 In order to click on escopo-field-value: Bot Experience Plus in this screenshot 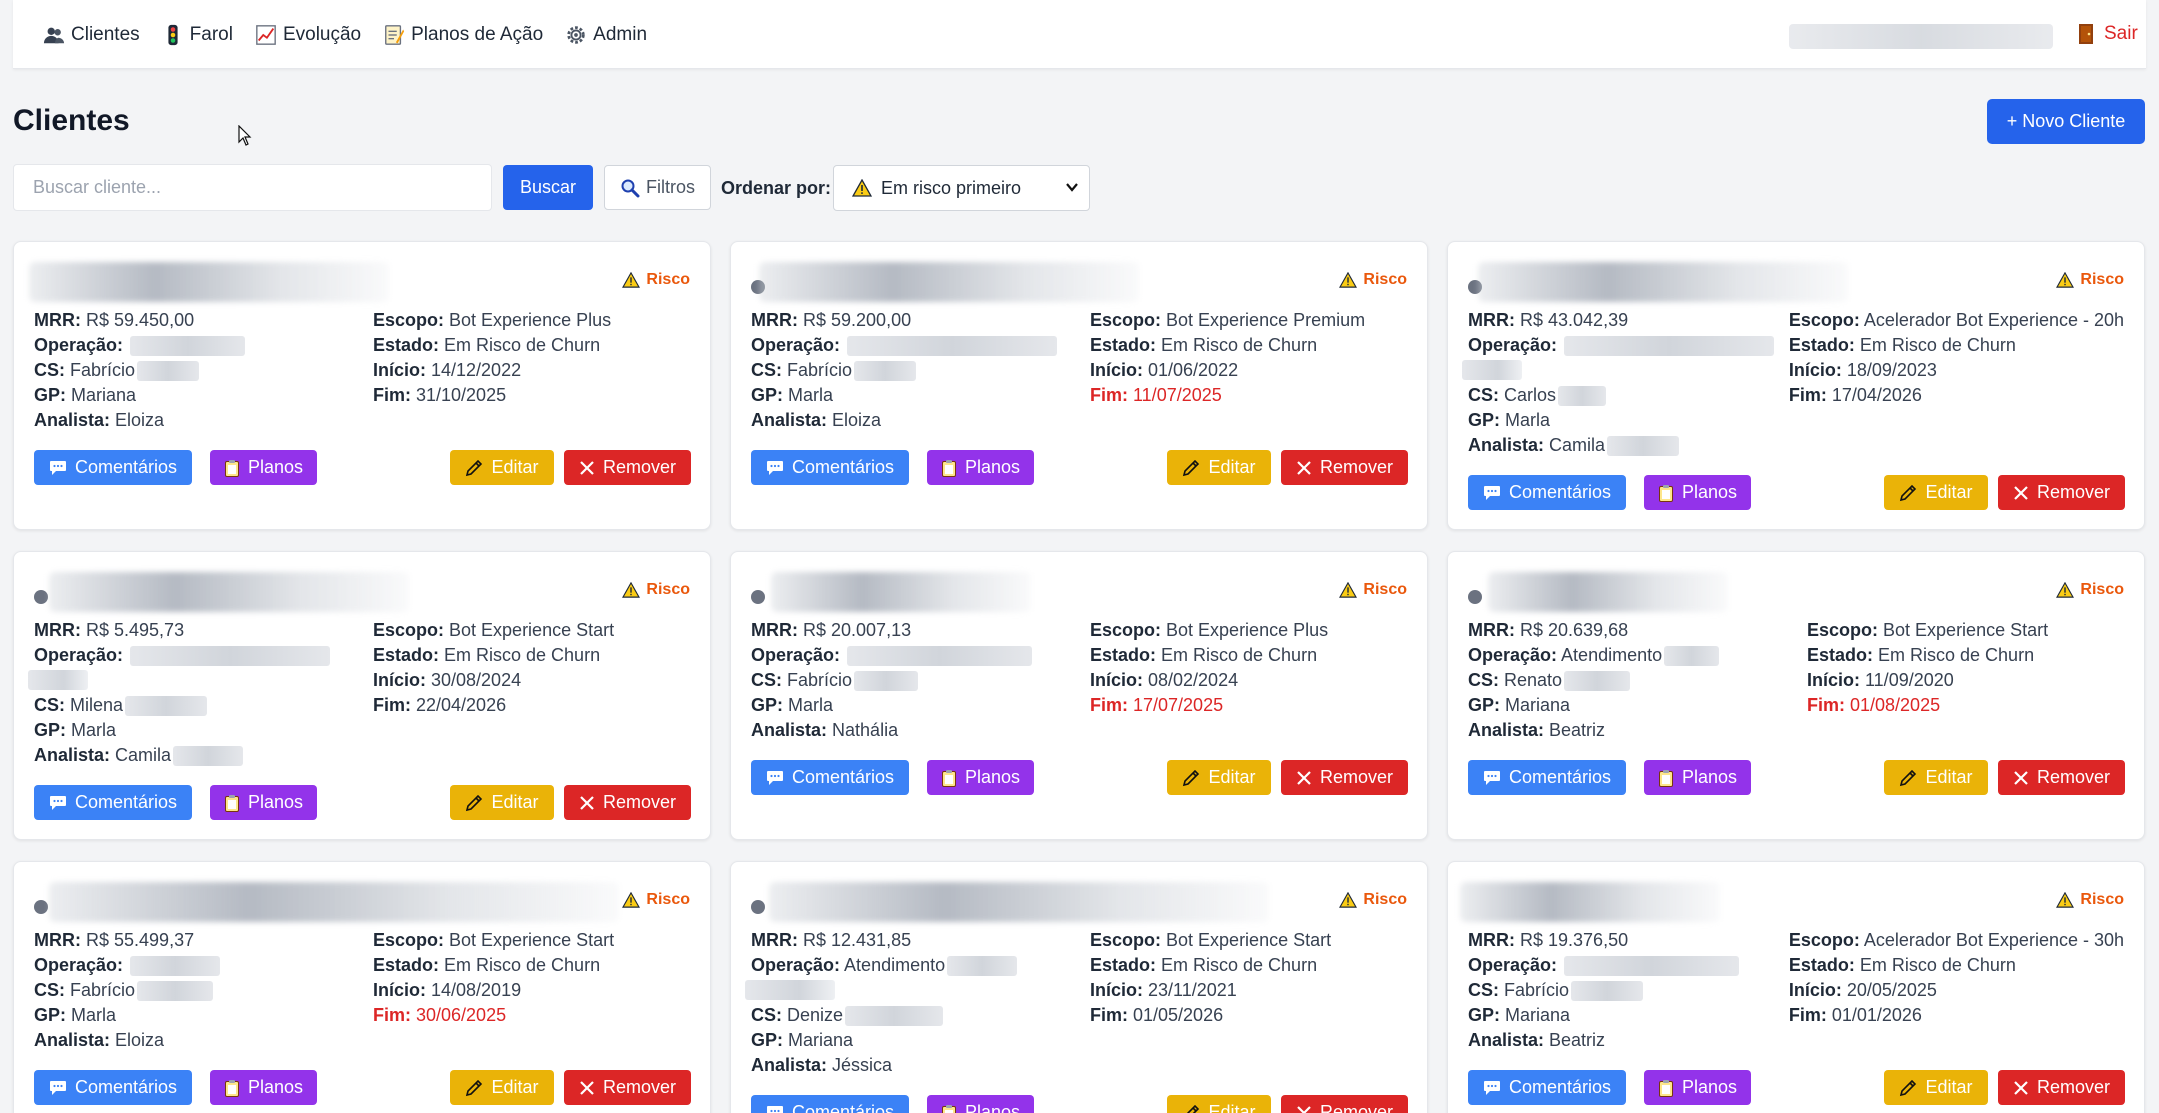, I will do `click(528, 320)`.